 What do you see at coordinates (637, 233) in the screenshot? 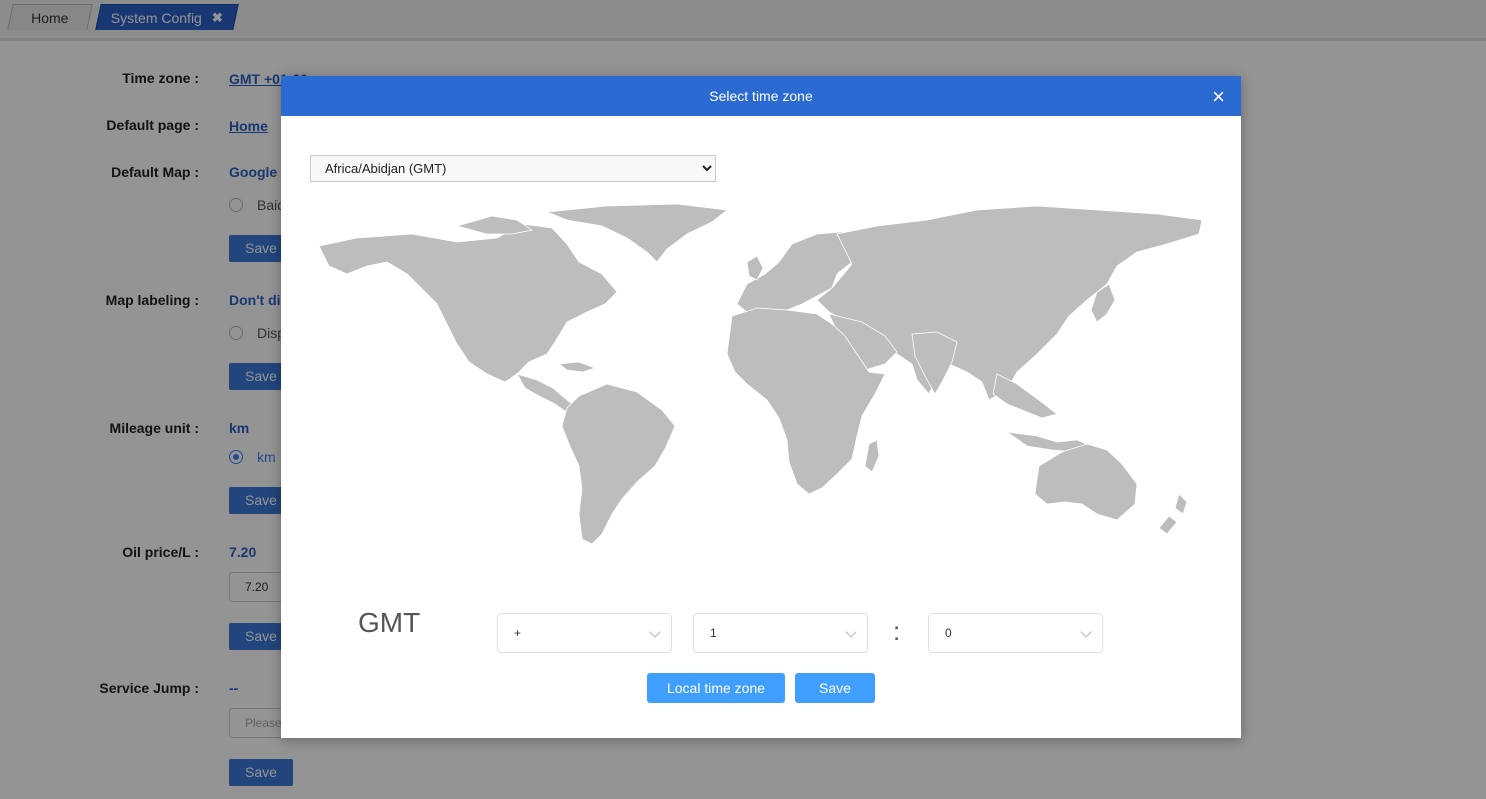
I see `greenland-shape` at bounding box center [637, 233].